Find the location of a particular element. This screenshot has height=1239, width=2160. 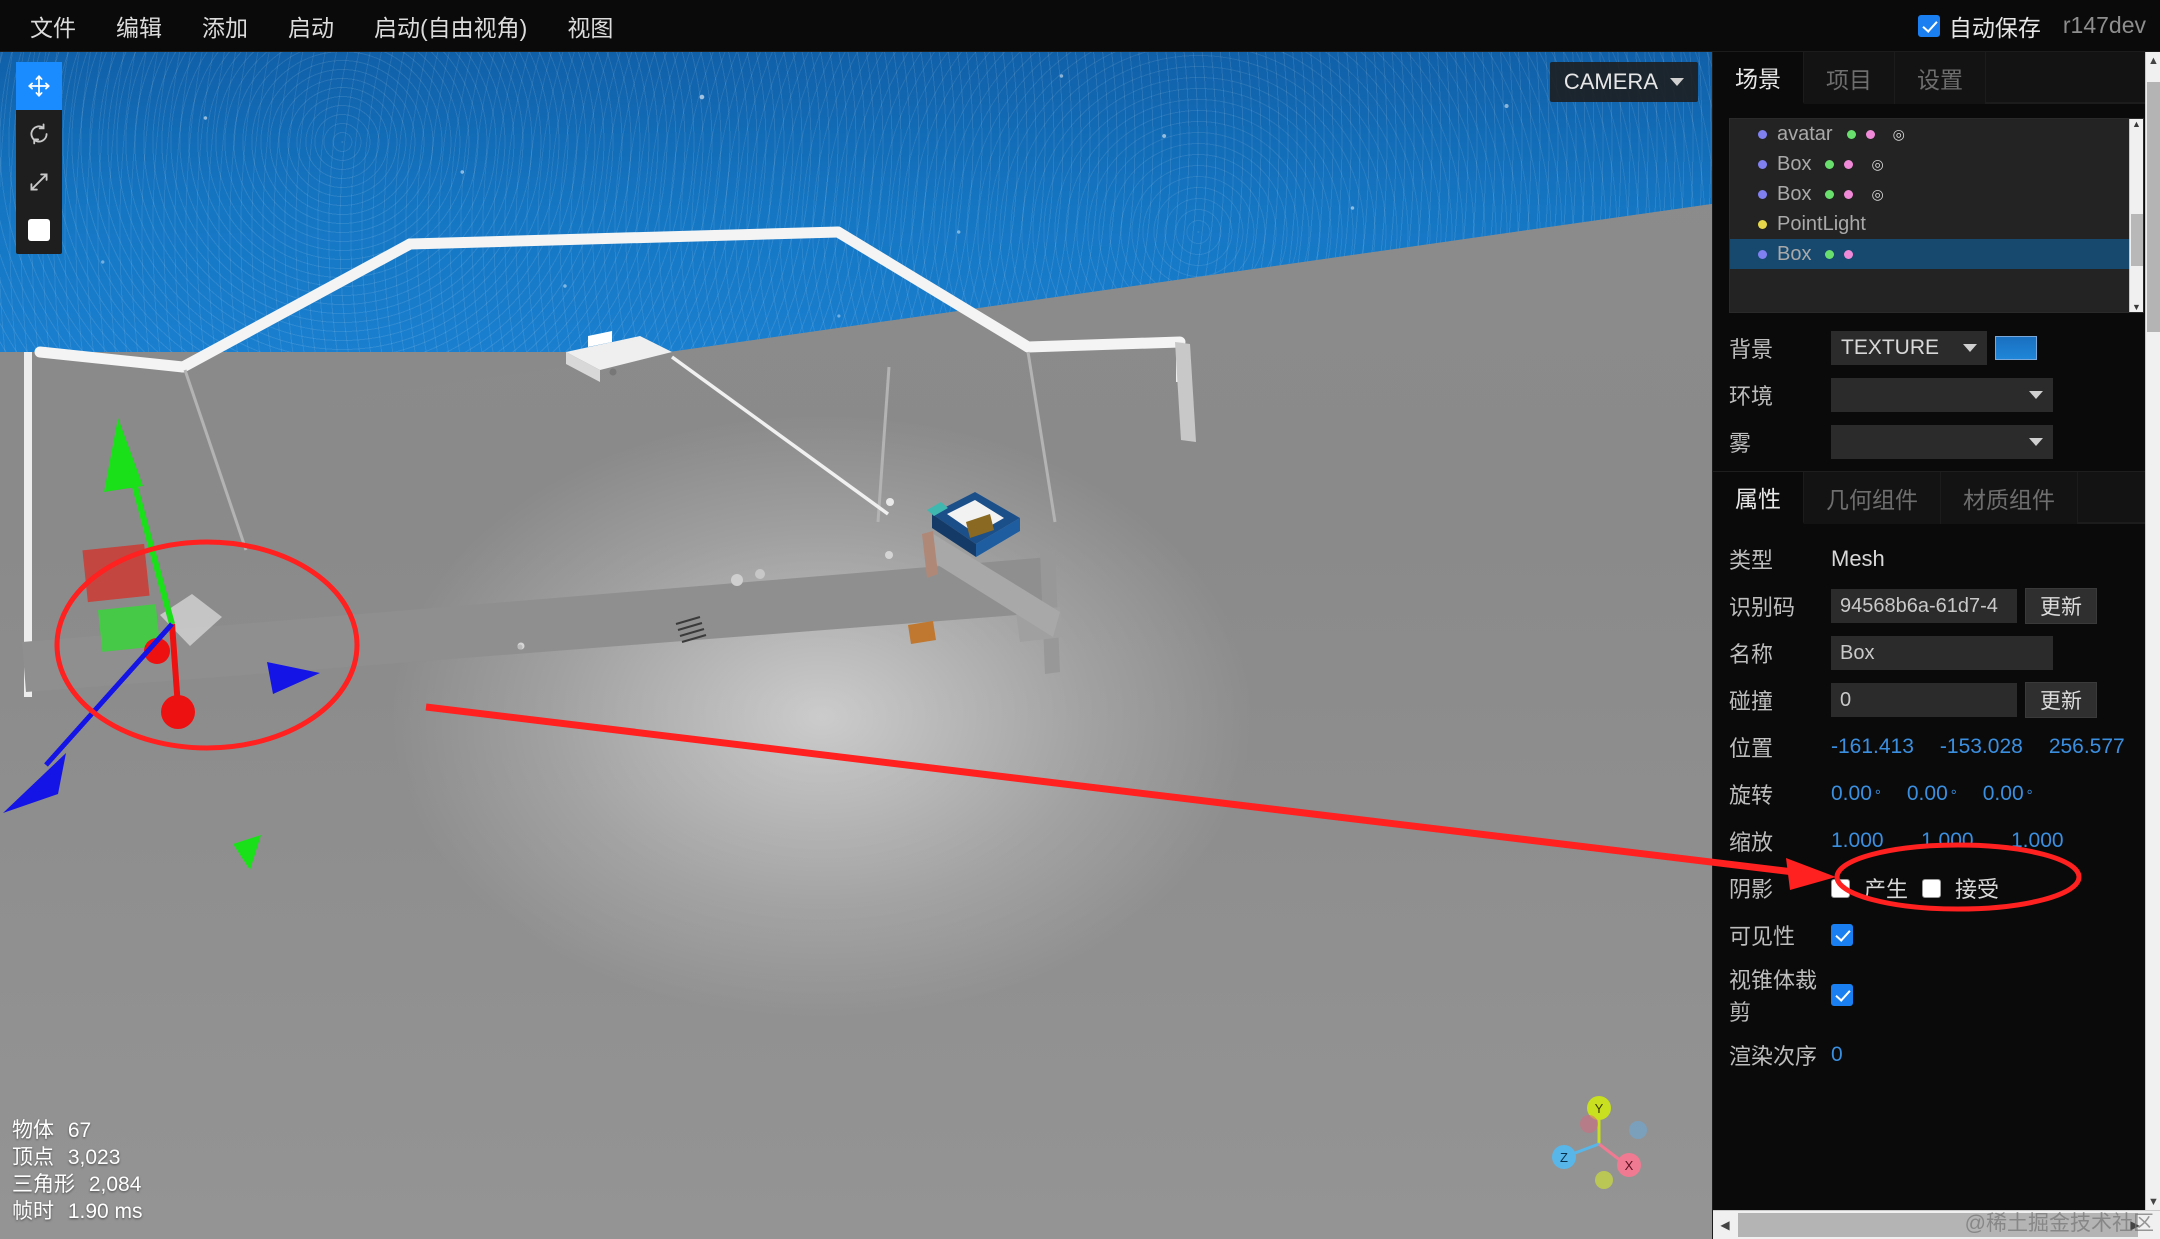

outliner-item-label: PointLight is located at coordinates (1821, 223).